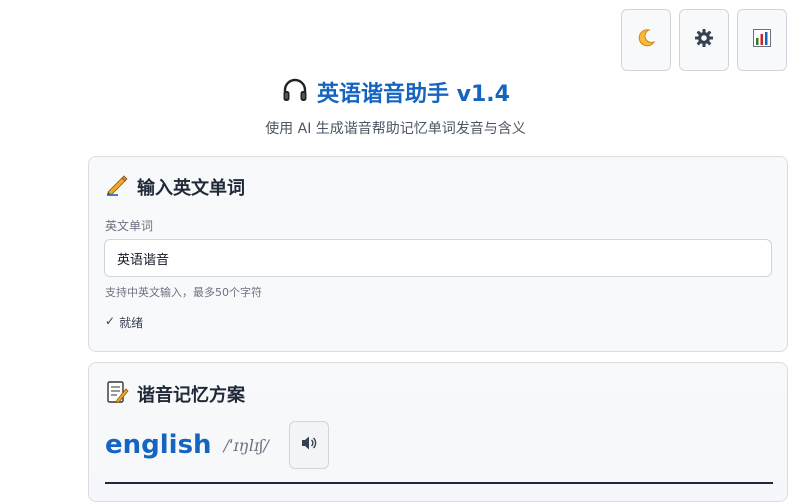  I want to click on pronounce-button, so click(308, 445).